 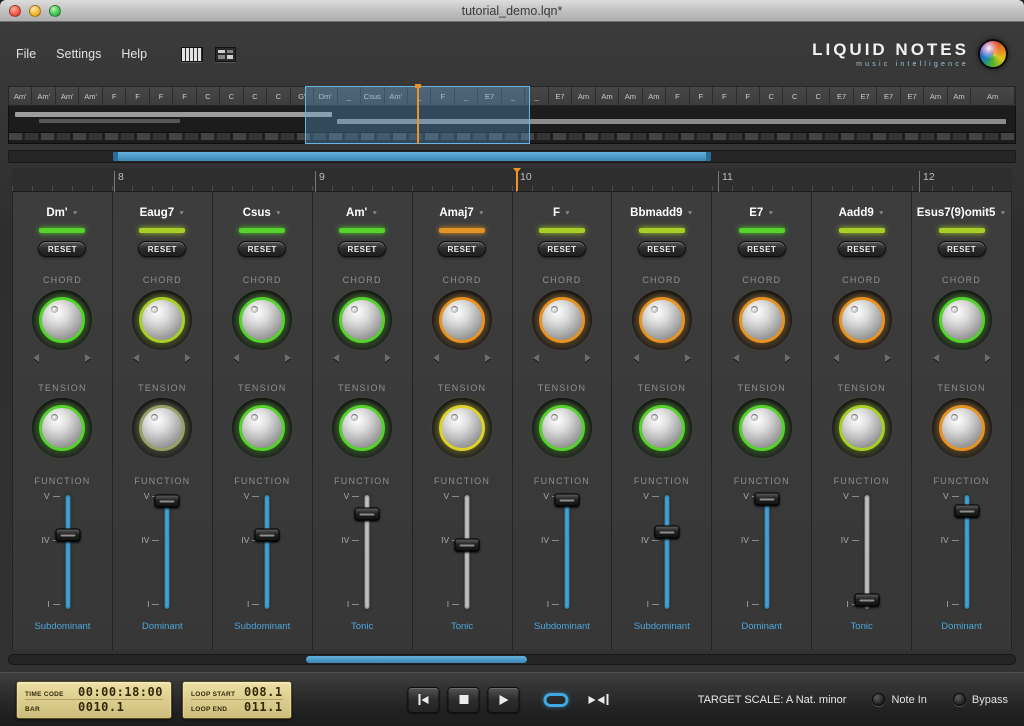 I want to click on timeline-scrollbar, so click(x=512, y=156).